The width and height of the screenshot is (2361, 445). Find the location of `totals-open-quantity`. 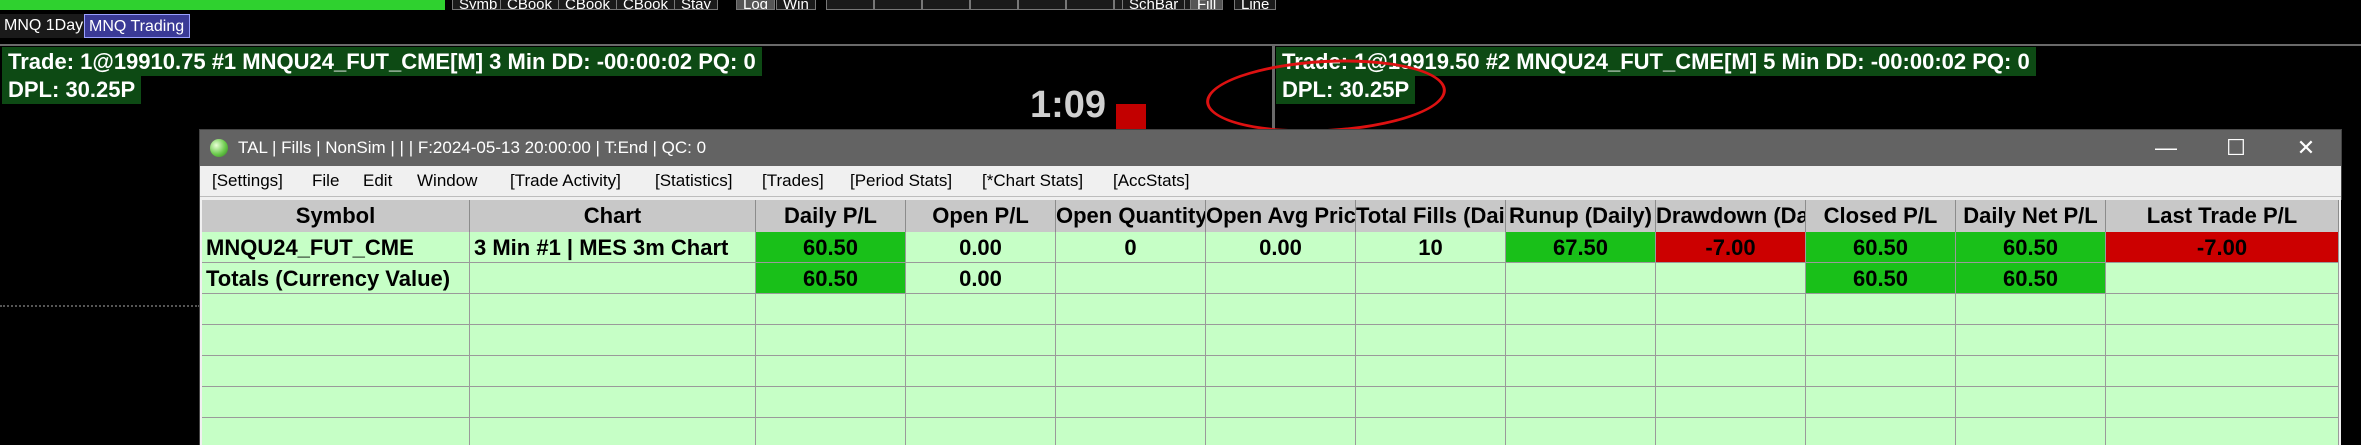

totals-open-quantity is located at coordinates (1131, 278).